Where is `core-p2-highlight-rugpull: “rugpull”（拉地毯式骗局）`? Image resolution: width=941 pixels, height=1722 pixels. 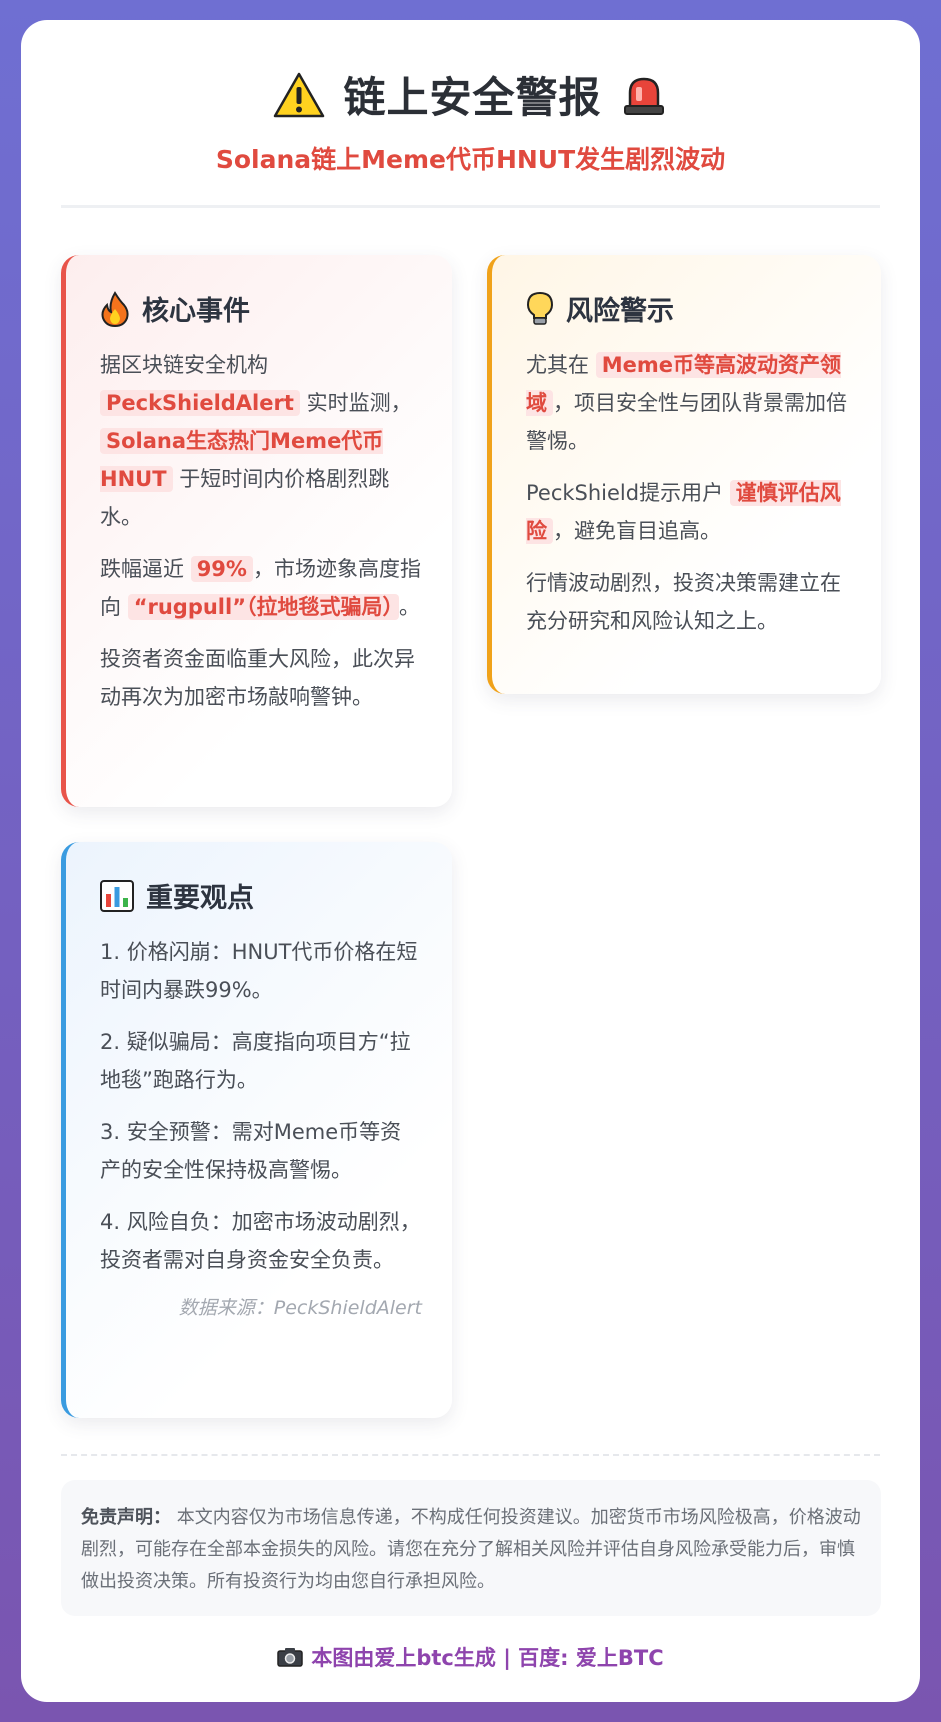 core-p2-highlight-rugpull: “rugpull”（拉地毯式骗局） is located at coordinates (263, 607).